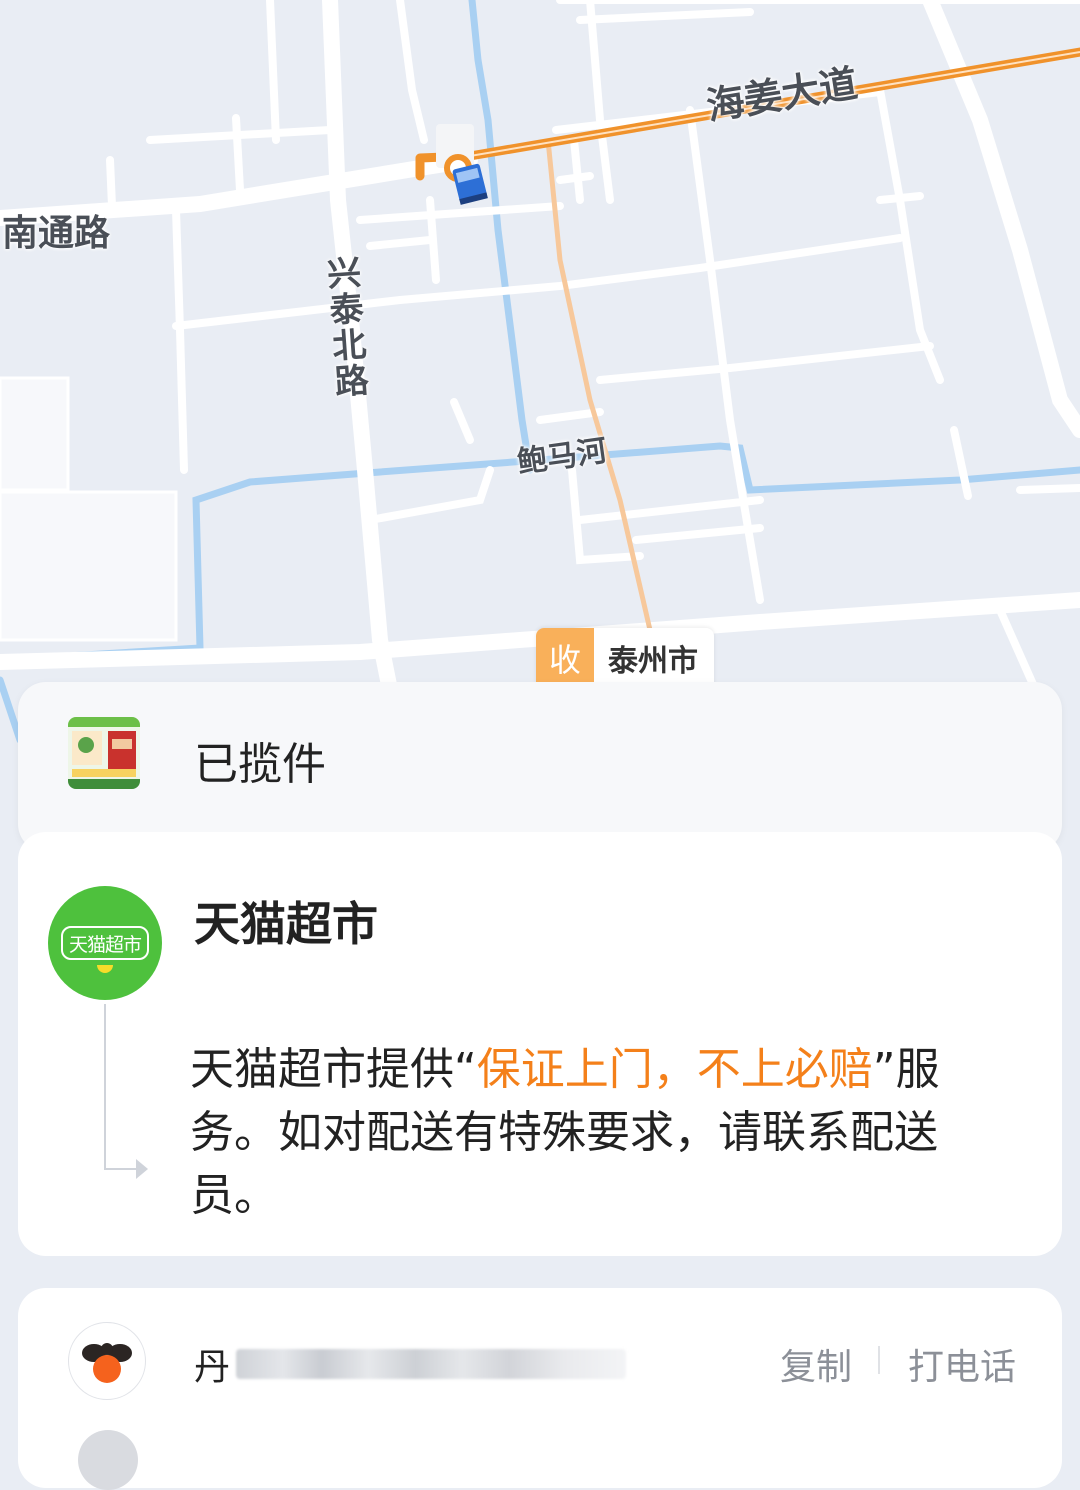  I want to click on action-divider, so click(879, 1360).